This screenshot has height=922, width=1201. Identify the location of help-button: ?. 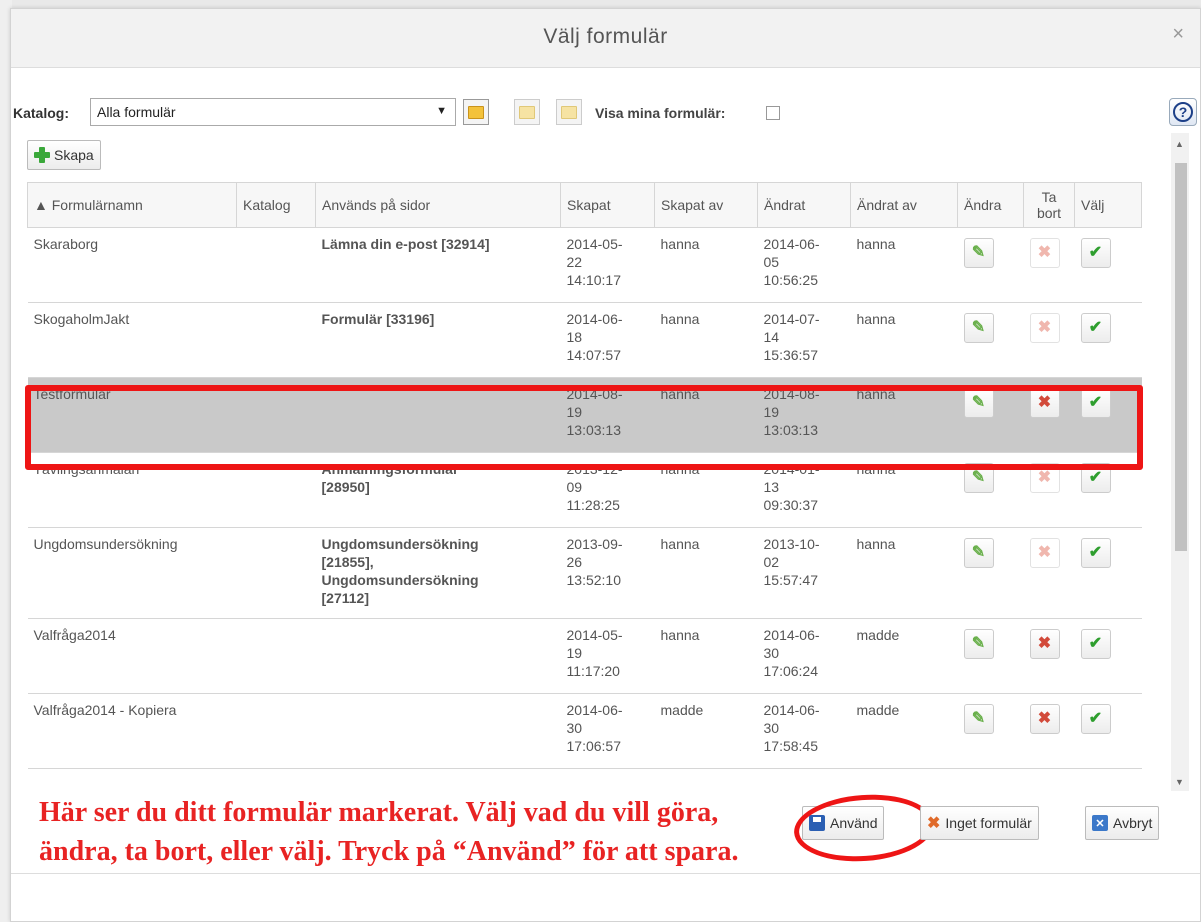
(1183, 112).